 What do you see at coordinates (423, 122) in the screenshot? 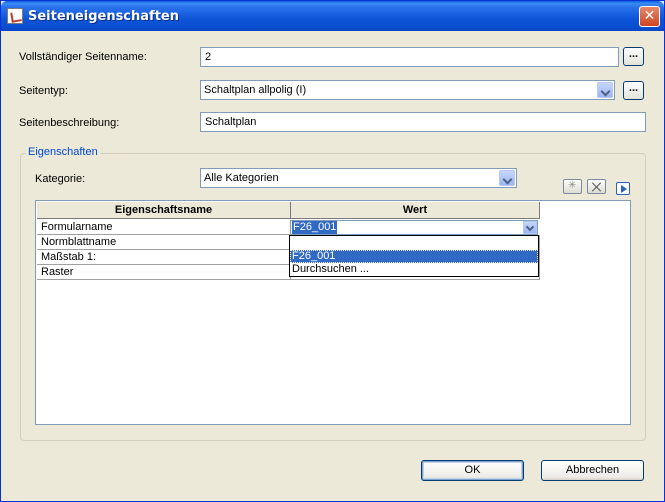
I see `description-field: Schaltplan` at bounding box center [423, 122].